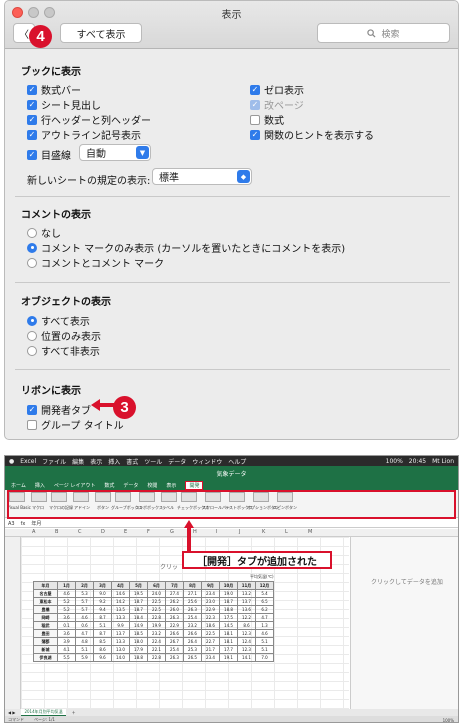 This screenshot has width=463, height=727. What do you see at coordinates (148, 532) in the screenshot?
I see `col-f: F` at bounding box center [148, 532].